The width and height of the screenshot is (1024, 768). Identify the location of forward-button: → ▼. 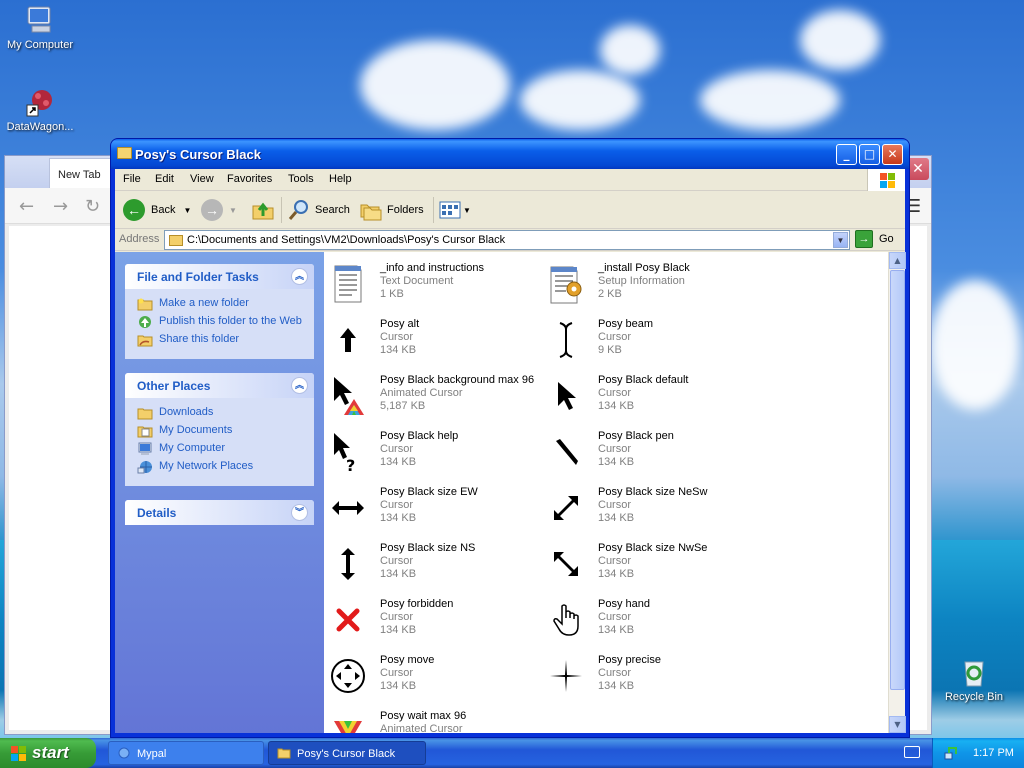
(219, 210).